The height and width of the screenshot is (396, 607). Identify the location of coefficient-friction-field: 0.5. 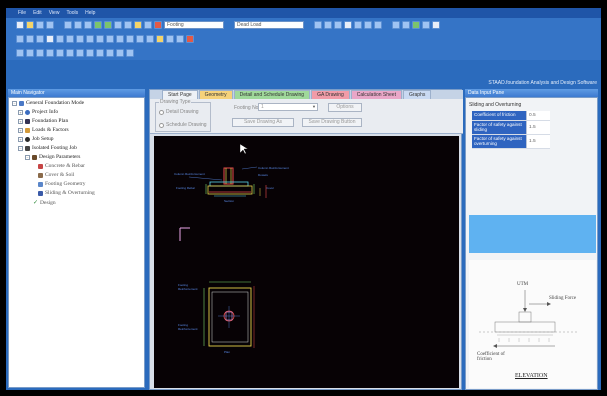
(538, 115).